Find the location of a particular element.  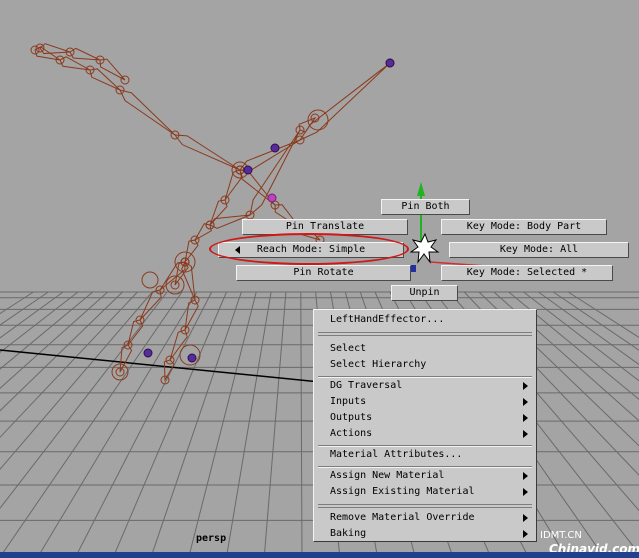

menu-item-baking: Baking is located at coordinates (348, 533).